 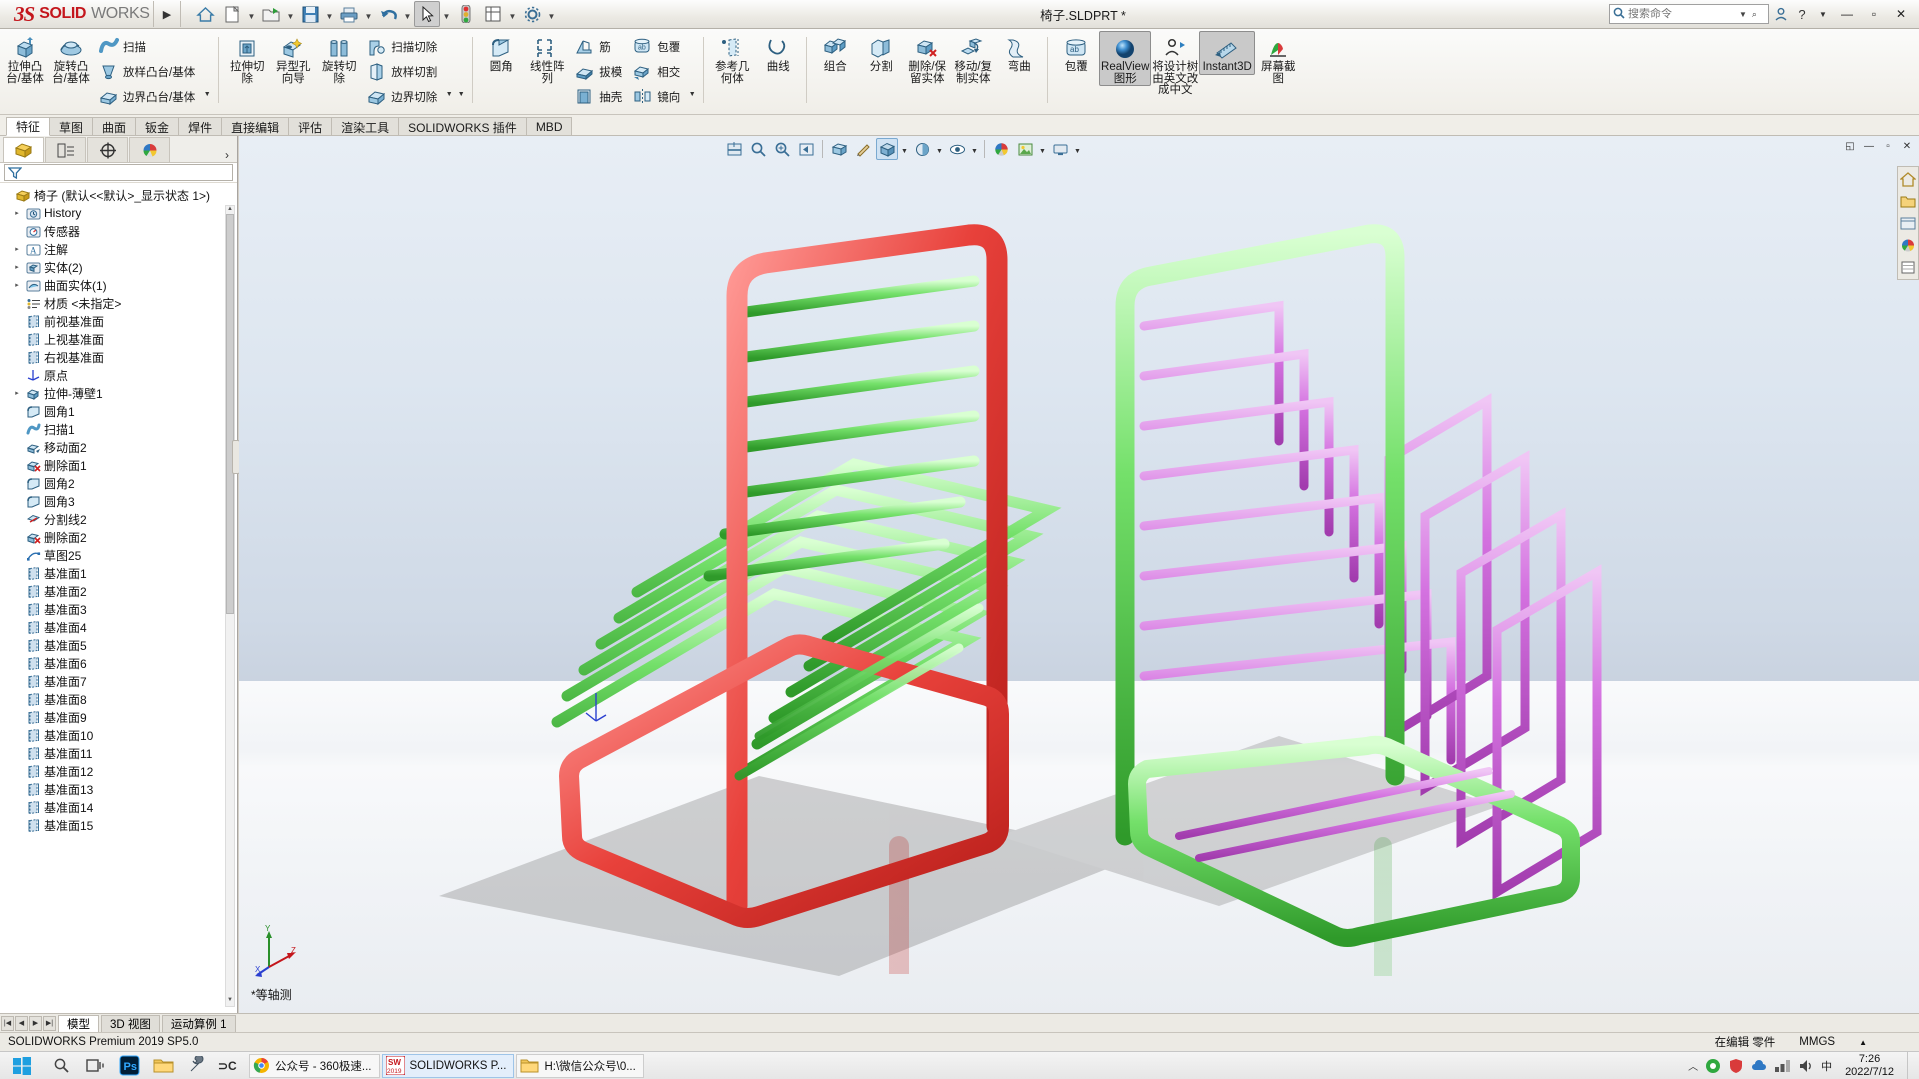 What do you see at coordinates (657, 96) in the screenshot?
I see `mirror-button: 镜向` at bounding box center [657, 96].